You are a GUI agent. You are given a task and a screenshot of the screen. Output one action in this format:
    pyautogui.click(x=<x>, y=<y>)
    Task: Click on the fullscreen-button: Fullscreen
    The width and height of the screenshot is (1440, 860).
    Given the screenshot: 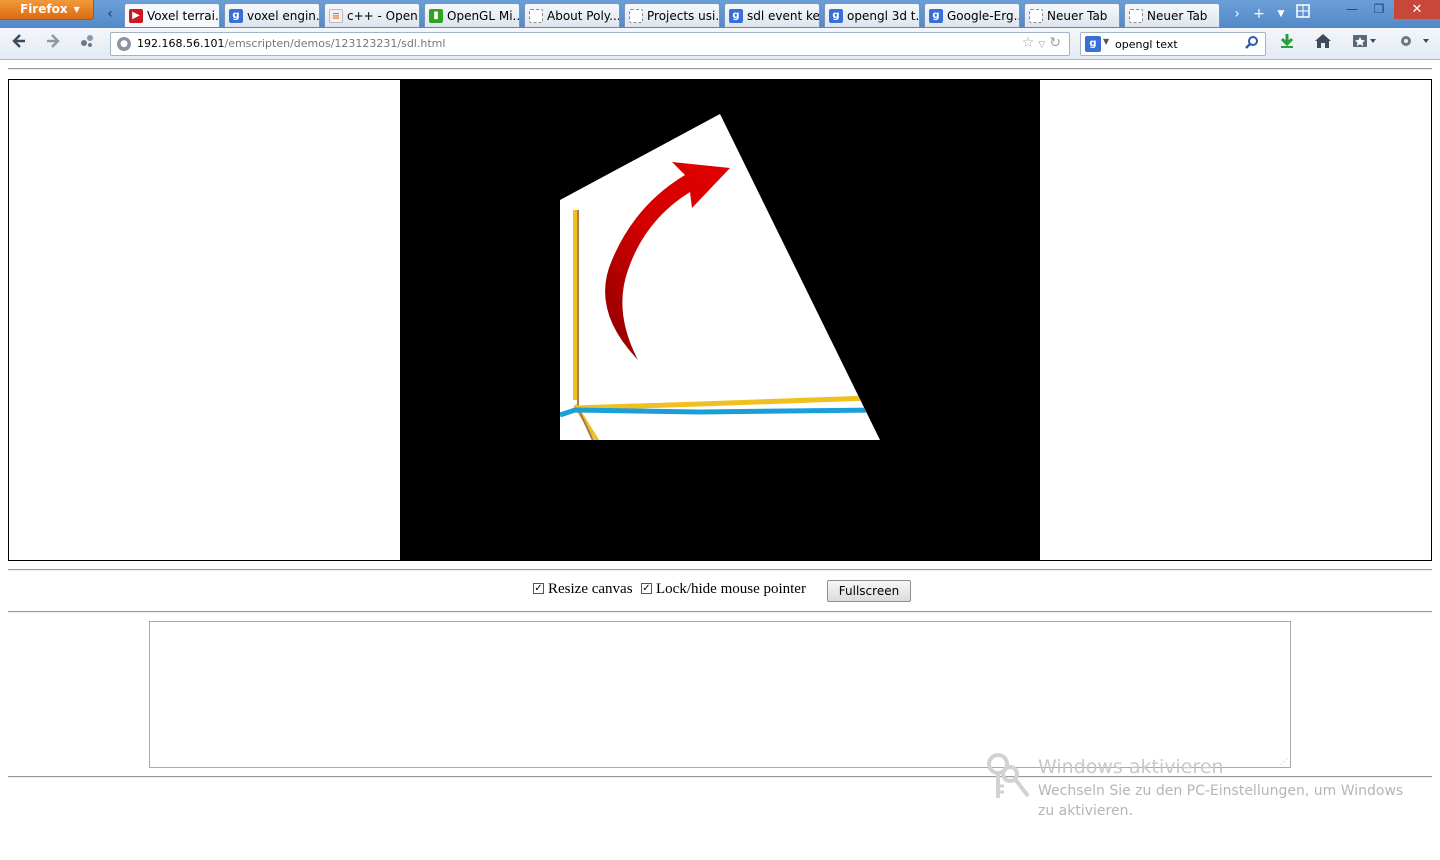 What is the action you would take?
    pyautogui.click(x=869, y=591)
    